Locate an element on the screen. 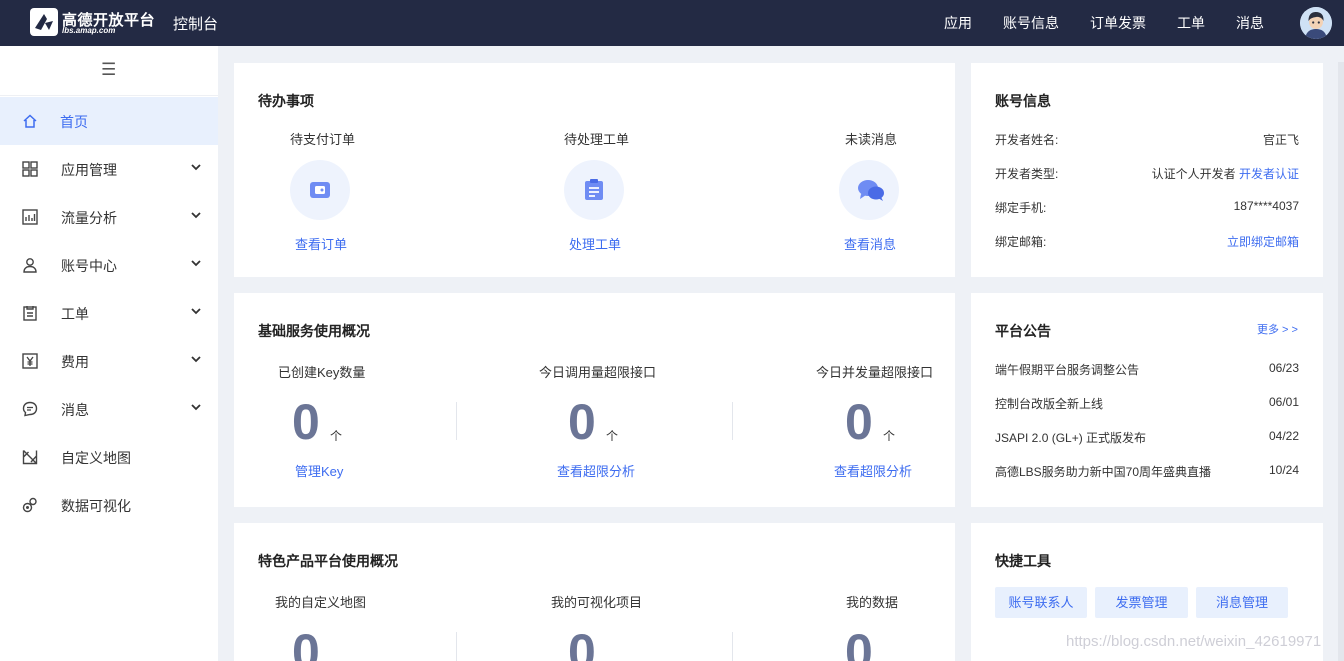 The width and height of the screenshot is (1344, 661). app-title: 控制台 is located at coordinates (196, 24).